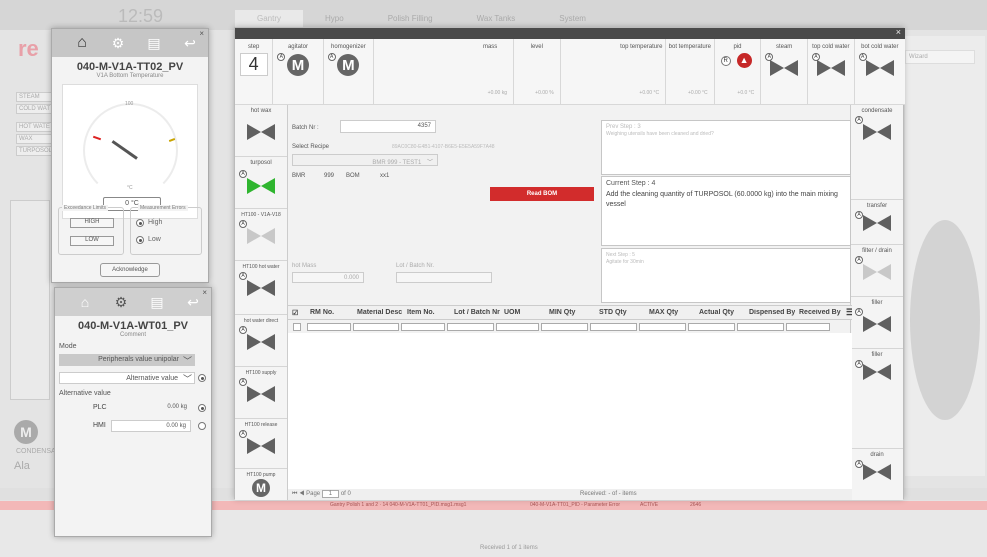  What do you see at coordinates (328, 277) in the screenshot?
I see `hot-mass-field: 0.000` at bounding box center [328, 277].